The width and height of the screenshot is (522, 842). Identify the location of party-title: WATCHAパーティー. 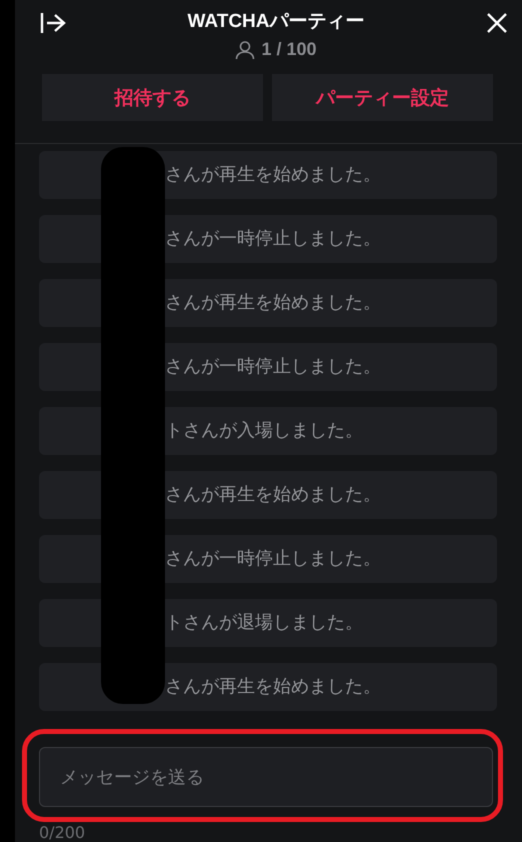
(276, 22).